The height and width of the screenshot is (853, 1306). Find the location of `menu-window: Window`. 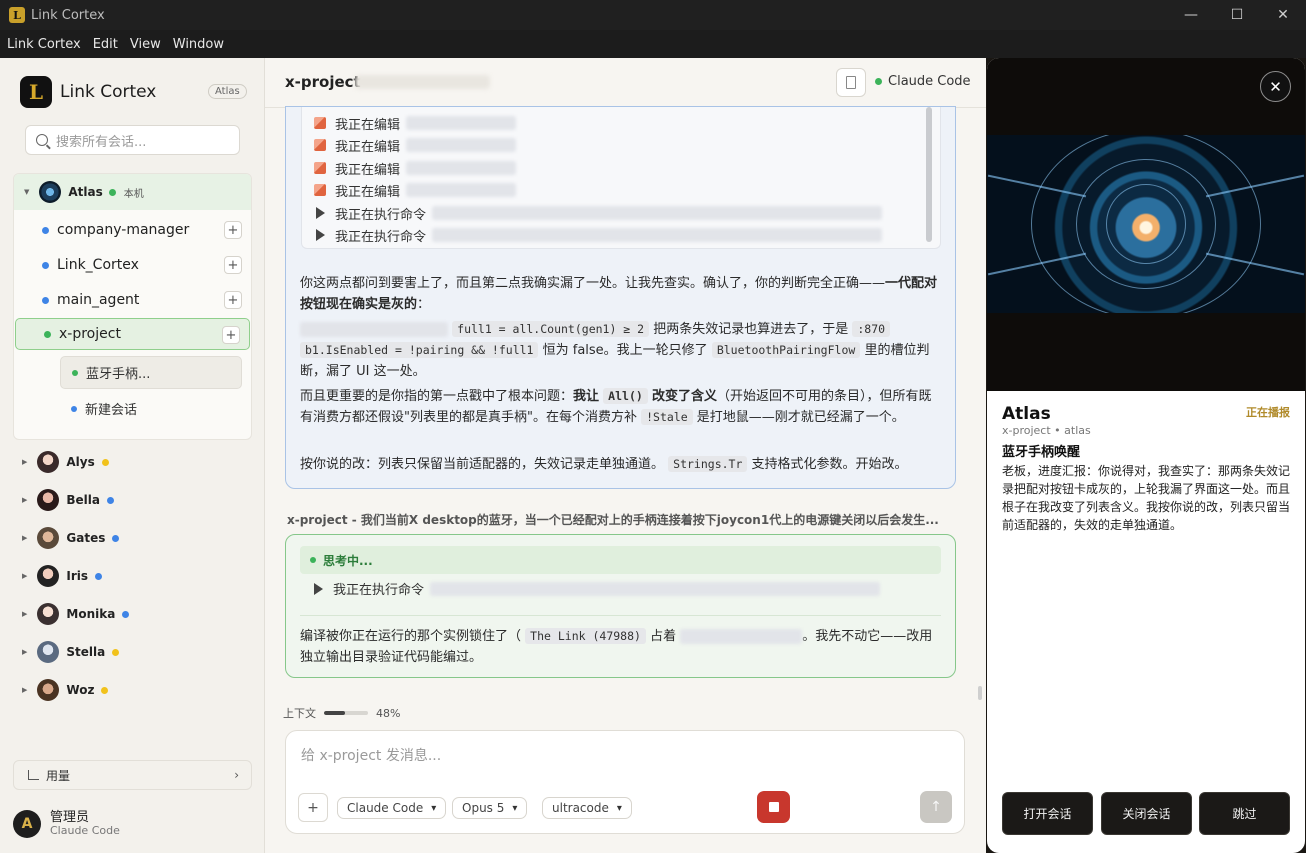

menu-window: Window is located at coordinates (198, 44).